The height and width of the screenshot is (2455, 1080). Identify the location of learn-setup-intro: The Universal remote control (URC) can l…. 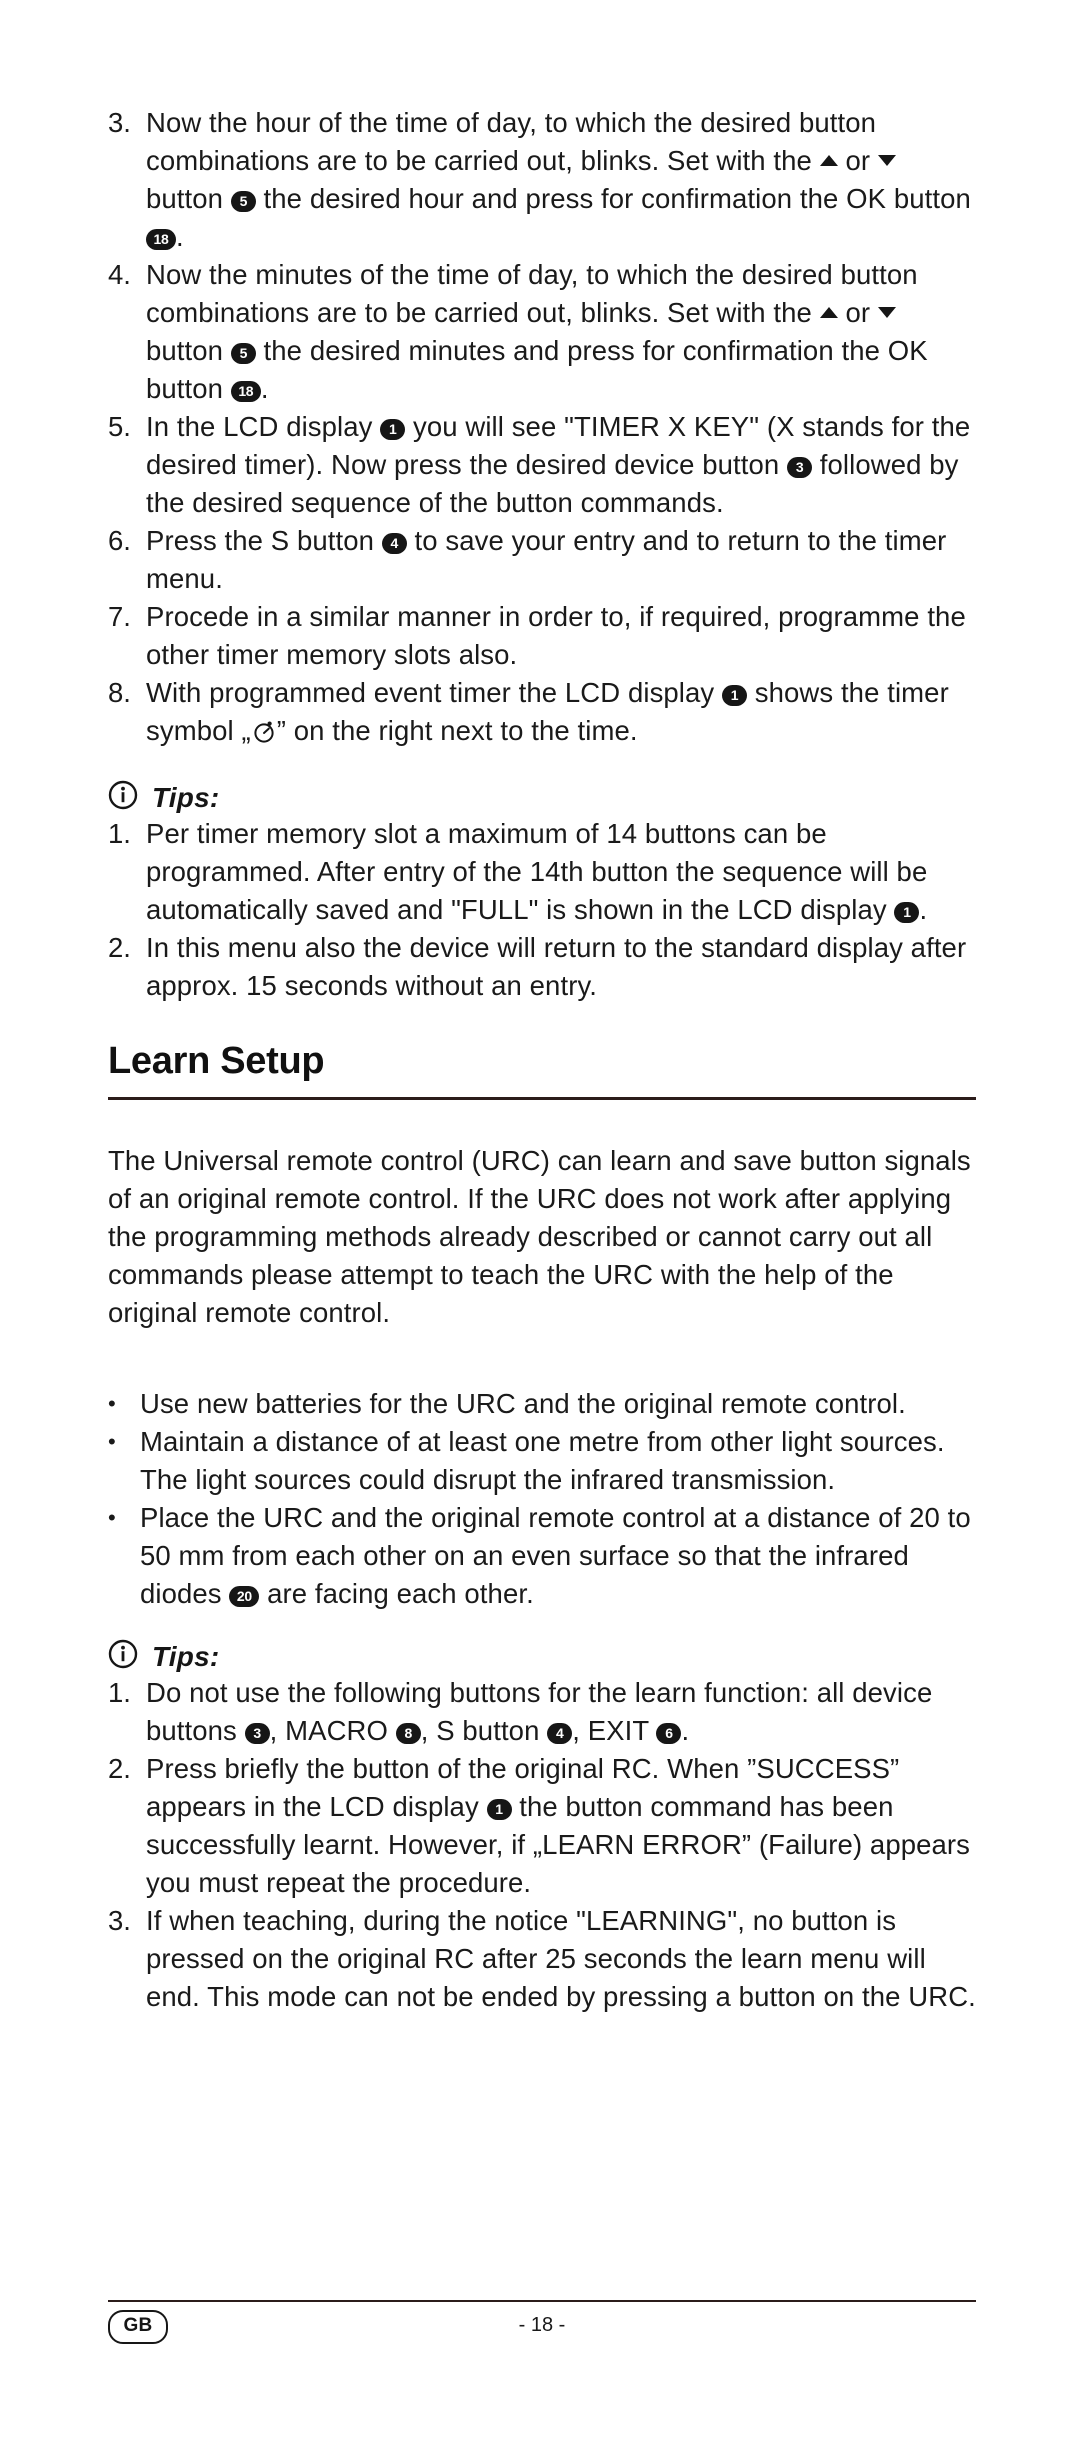
(539, 1236).